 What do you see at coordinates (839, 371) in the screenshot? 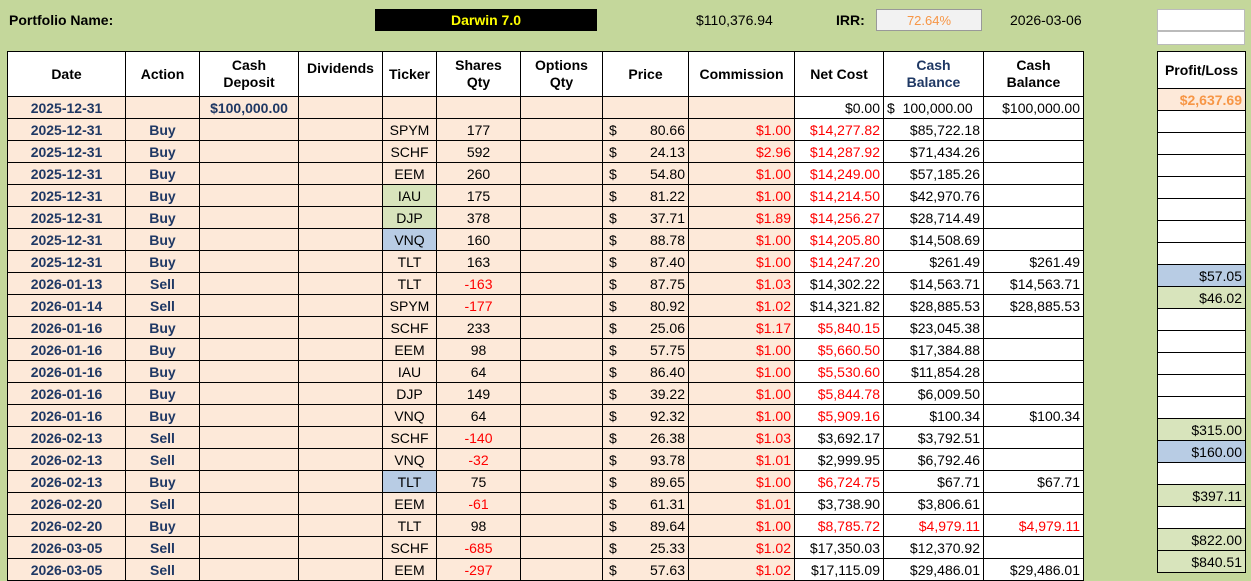
I see `net-cost-cell: $5,530.60` at bounding box center [839, 371].